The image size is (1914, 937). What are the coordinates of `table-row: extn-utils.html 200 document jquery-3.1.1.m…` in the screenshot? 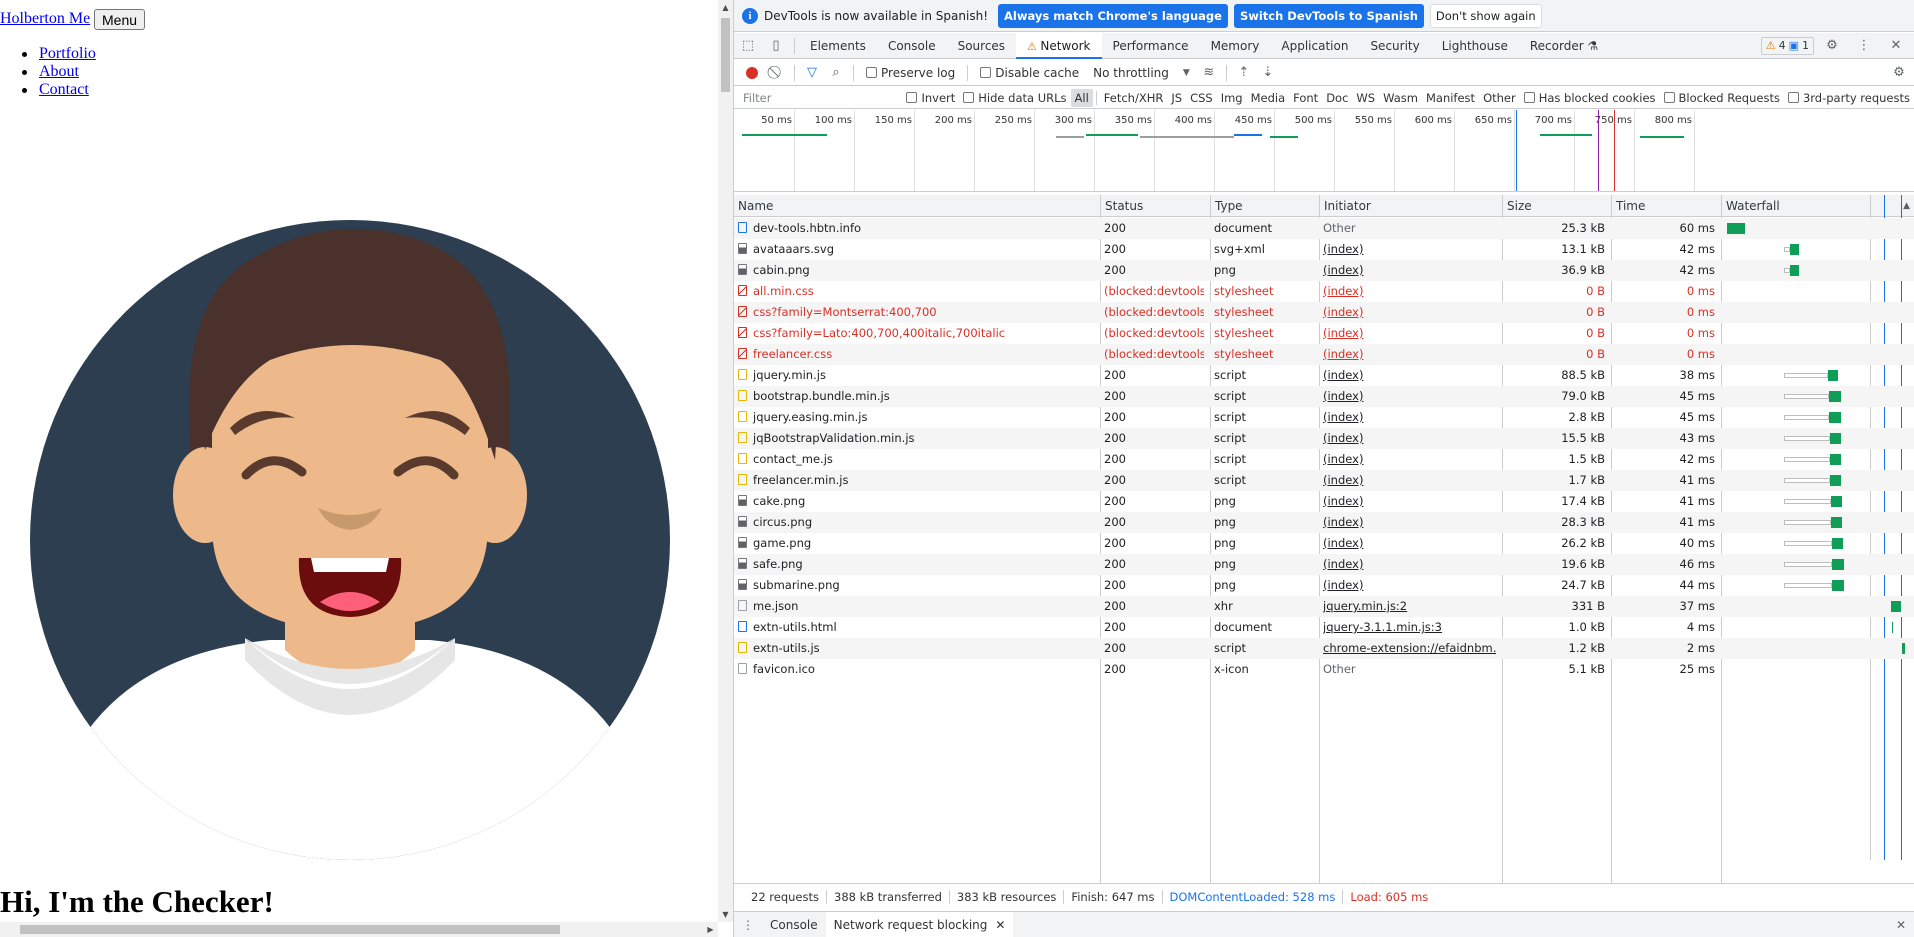 It's located at (1324, 627).